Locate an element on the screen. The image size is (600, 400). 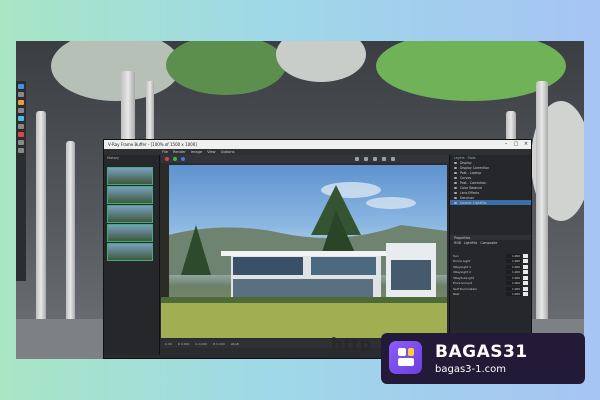
status-value: G 0.000 is located at coordinates (201, 344).